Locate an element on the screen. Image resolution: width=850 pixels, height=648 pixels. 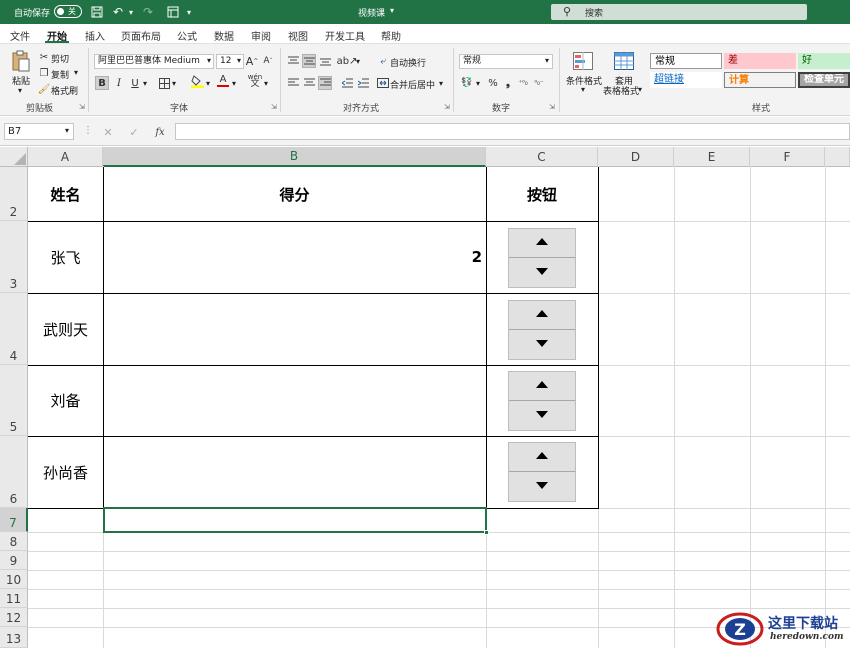
underline-button: U is located at coordinates (135, 83).